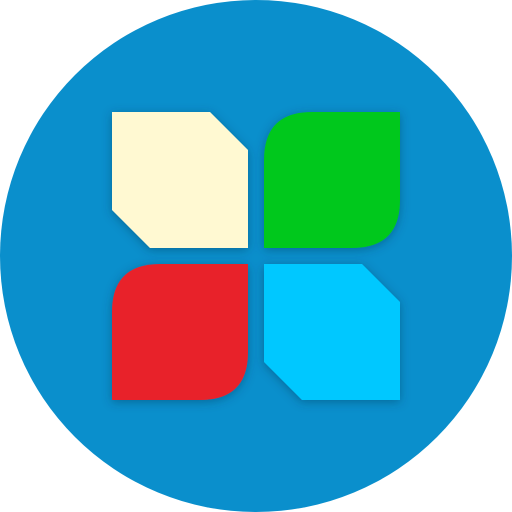 The height and width of the screenshot is (512, 512). What do you see at coordinates (180, 180) in the screenshot?
I see `cream-tile-icon` at bounding box center [180, 180].